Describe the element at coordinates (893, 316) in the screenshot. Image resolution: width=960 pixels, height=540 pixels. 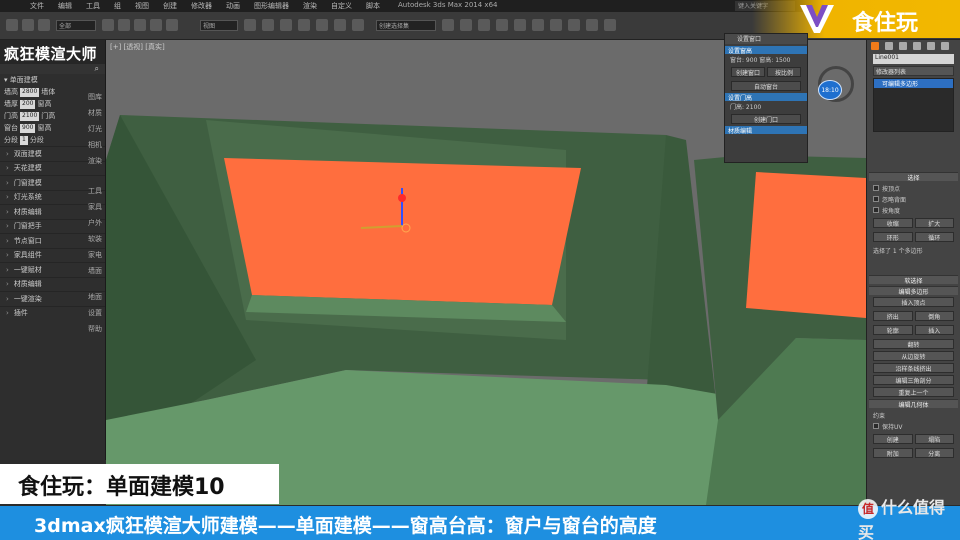
I see `extrude-button: 挤出` at that location.